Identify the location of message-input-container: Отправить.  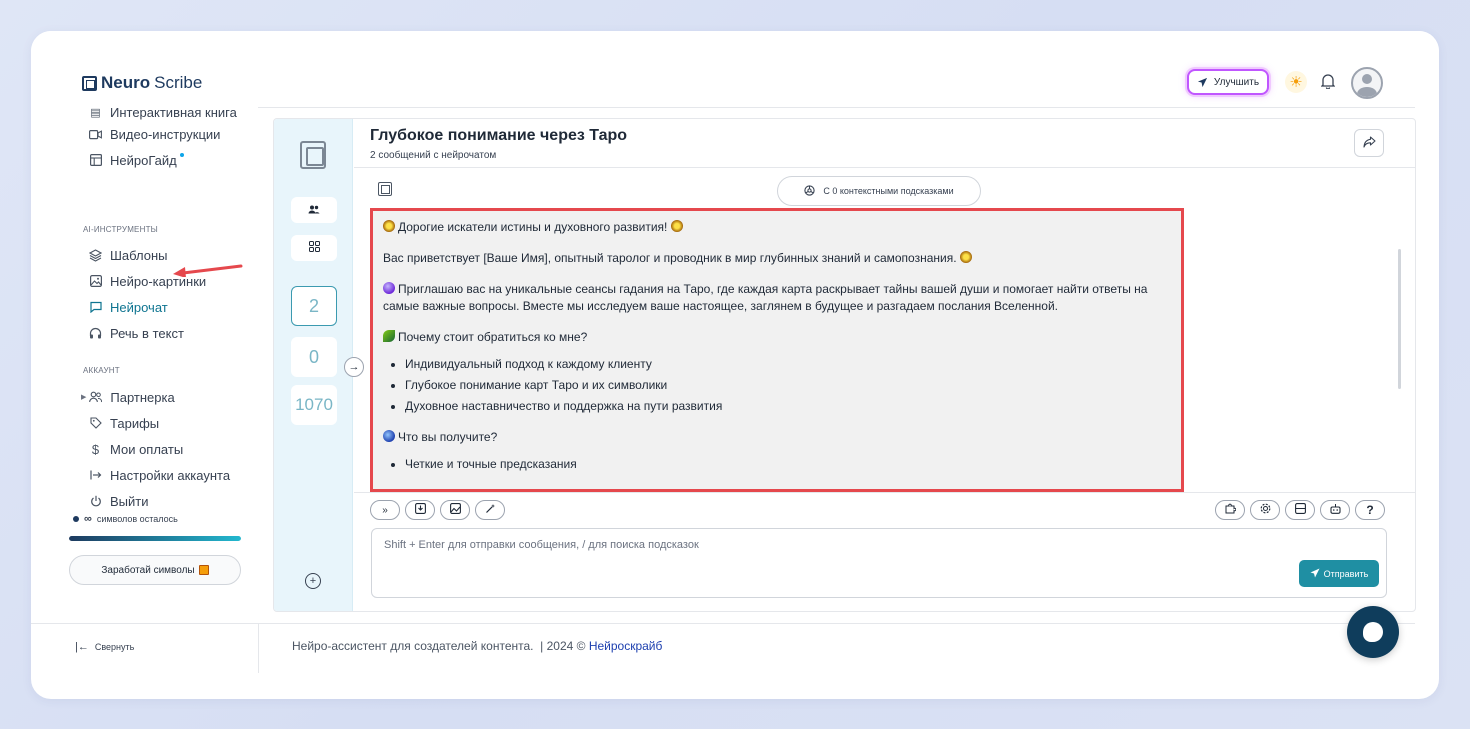
(879, 563).